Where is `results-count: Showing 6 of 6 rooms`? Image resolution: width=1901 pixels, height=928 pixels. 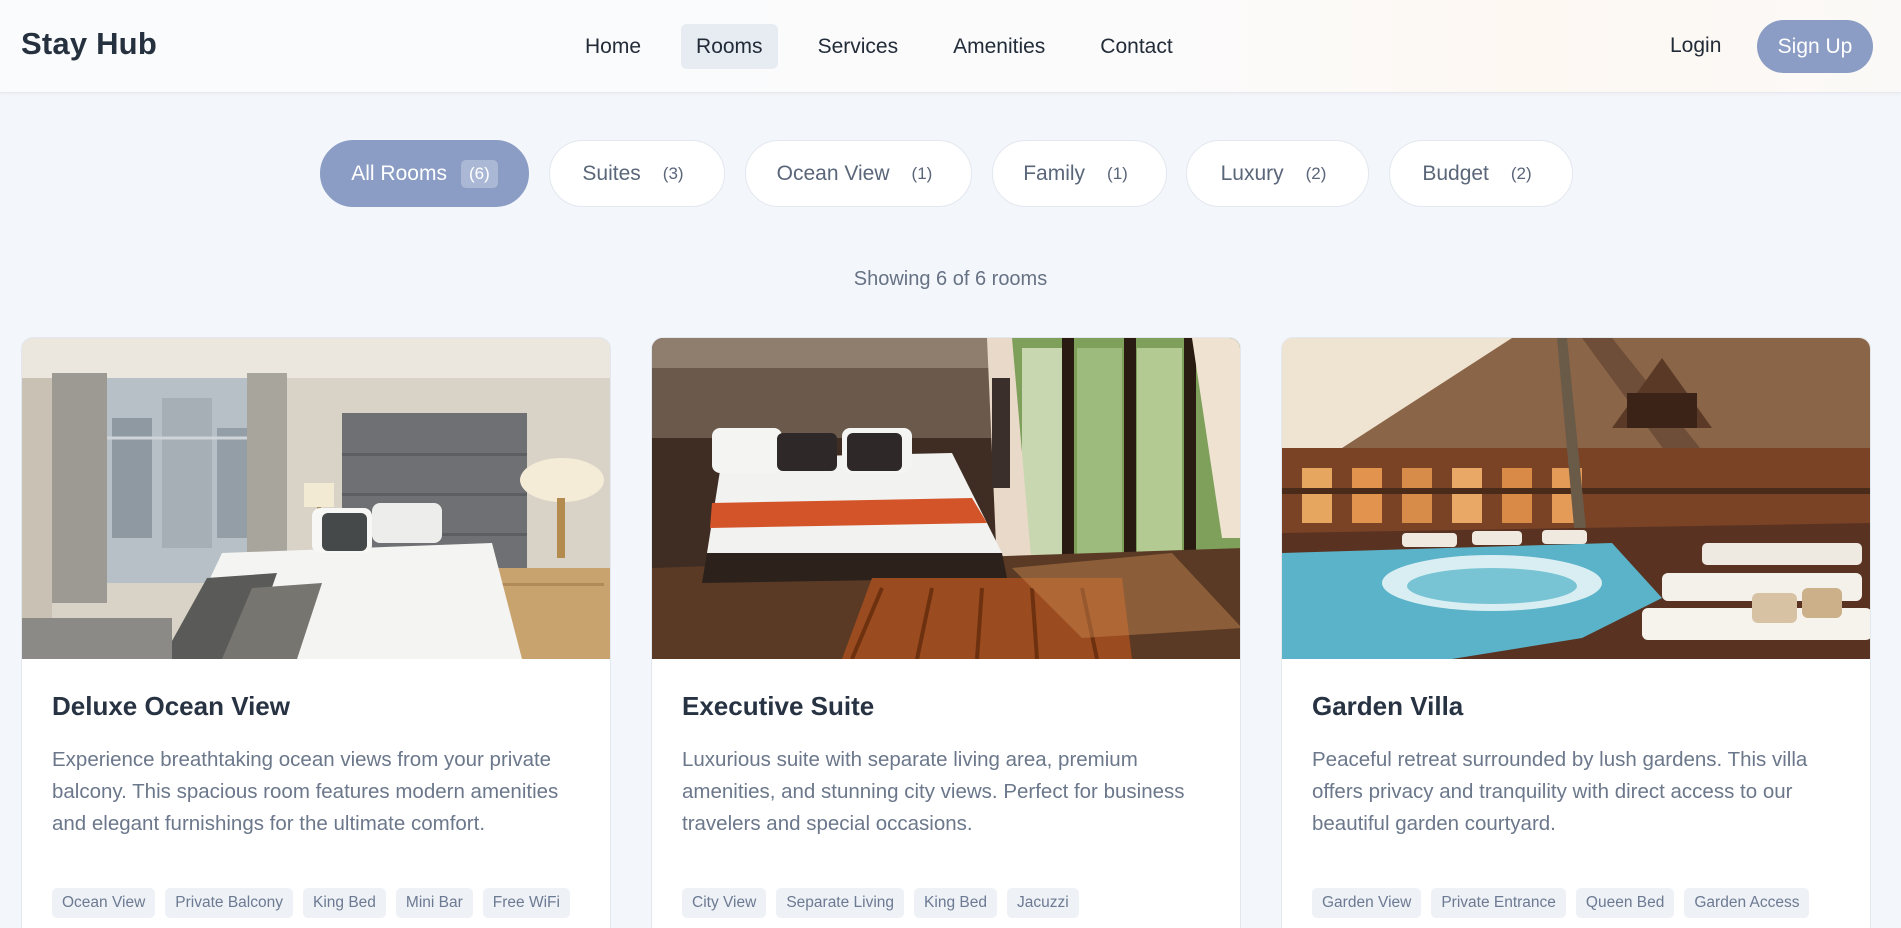
results-count: Showing 6 of 6 rooms is located at coordinates (950, 279).